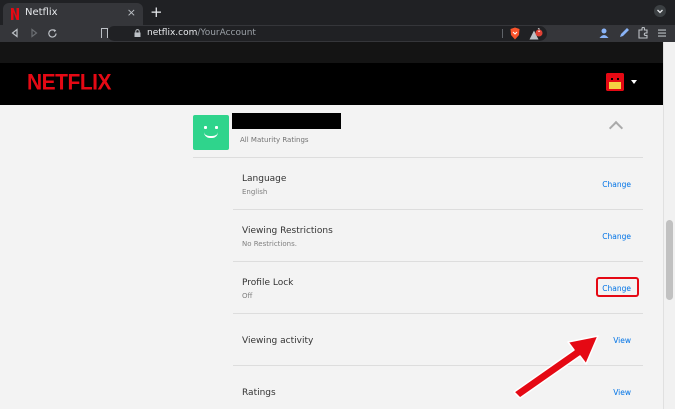 The image size is (675, 409). I want to click on account-avatar, so click(615, 82).